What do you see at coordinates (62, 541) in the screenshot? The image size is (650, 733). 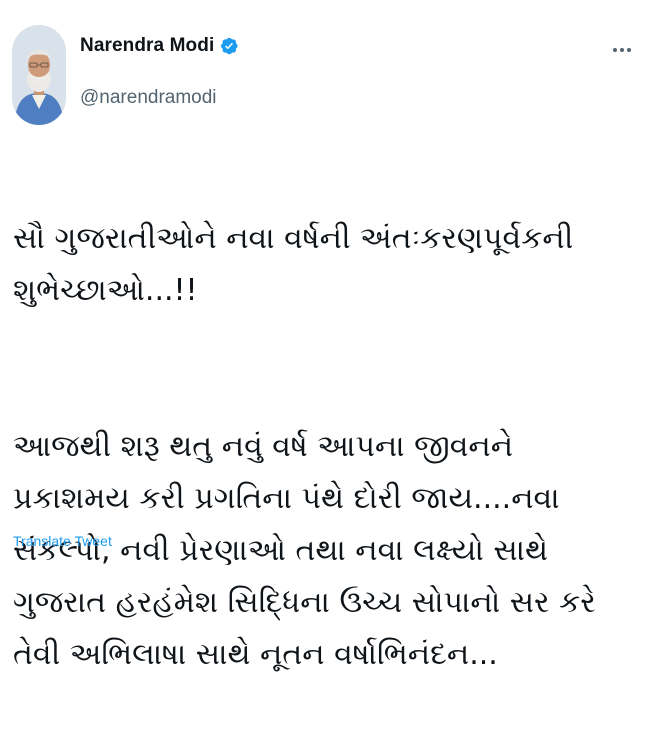 I see `translate-tweet-link: Translate Tweet` at bounding box center [62, 541].